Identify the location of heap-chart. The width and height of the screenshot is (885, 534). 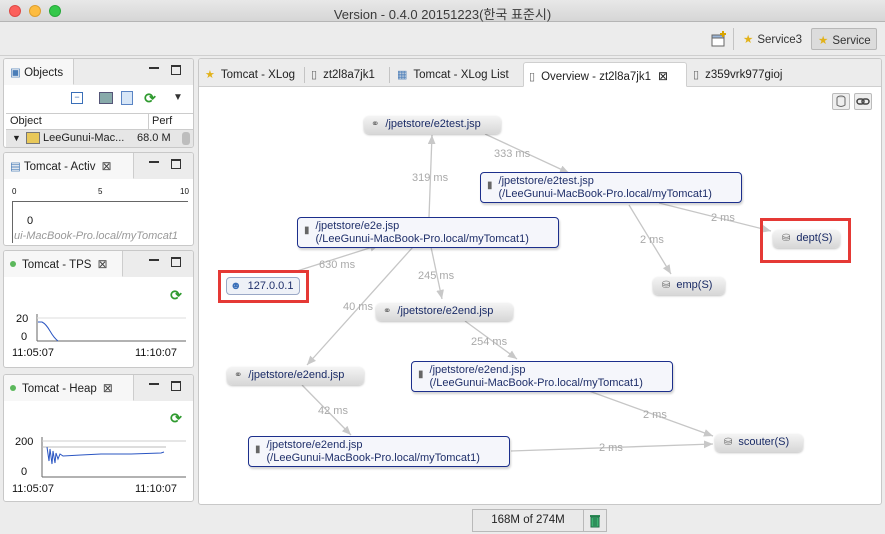
(113, 457).